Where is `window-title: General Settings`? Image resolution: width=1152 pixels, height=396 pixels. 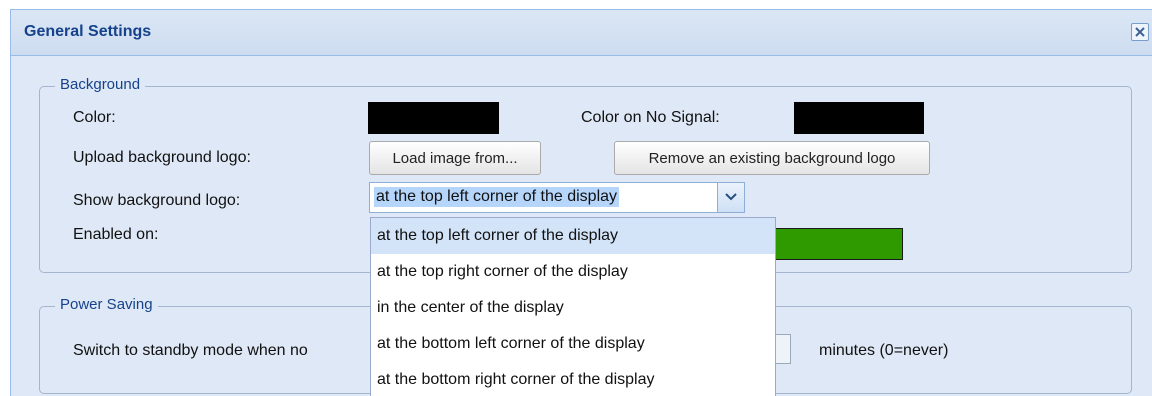
window-title: General Settings is located at coordinates (88, 31).